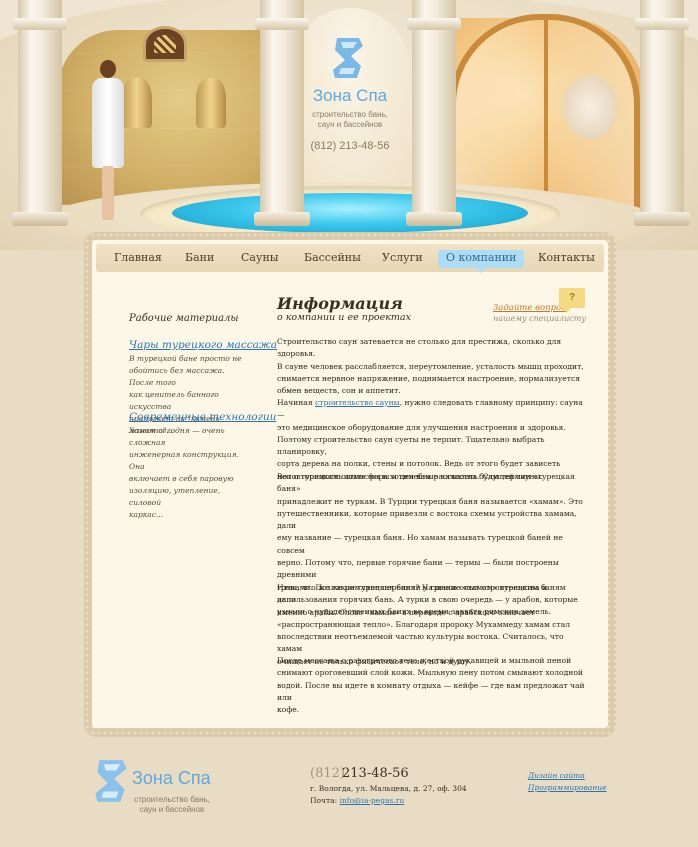 The height and width of the screenshot is (847, 698). What do you see at coordinates (199, 259) in the screenshot?
I see `nav-item-bani: Бани` at bounding box center [199, 259].